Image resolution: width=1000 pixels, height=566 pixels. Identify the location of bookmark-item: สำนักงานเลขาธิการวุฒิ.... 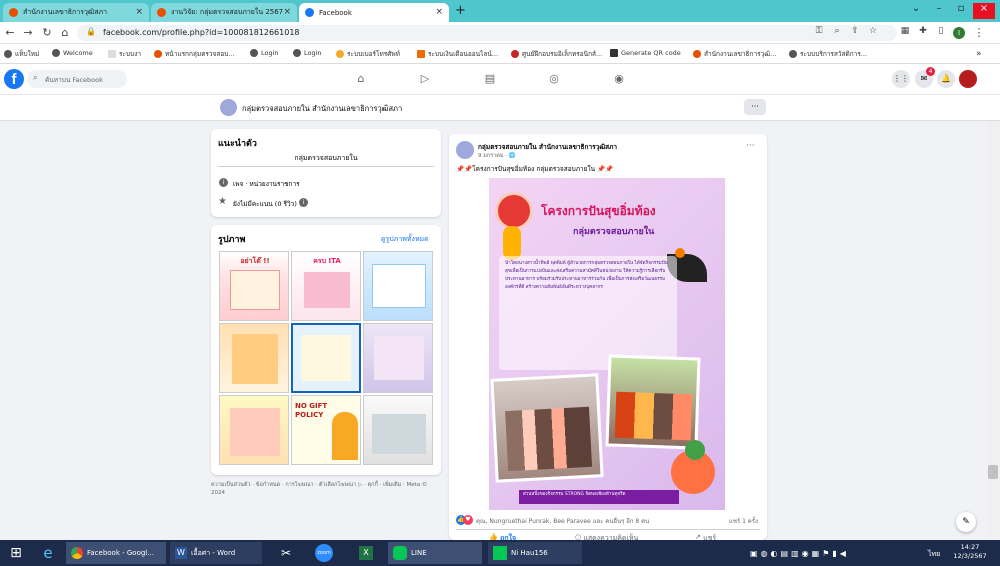
(734, 54).